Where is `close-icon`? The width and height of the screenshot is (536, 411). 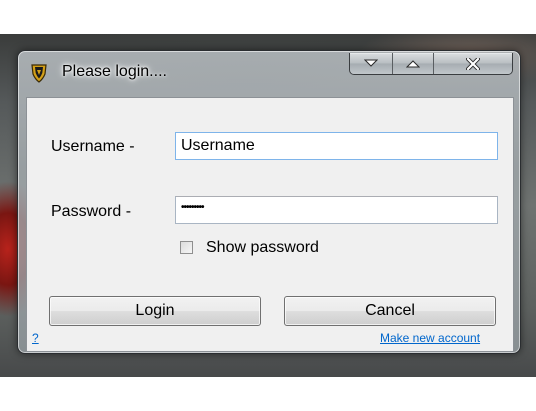
close-icon is located at coordinates (472, 63).